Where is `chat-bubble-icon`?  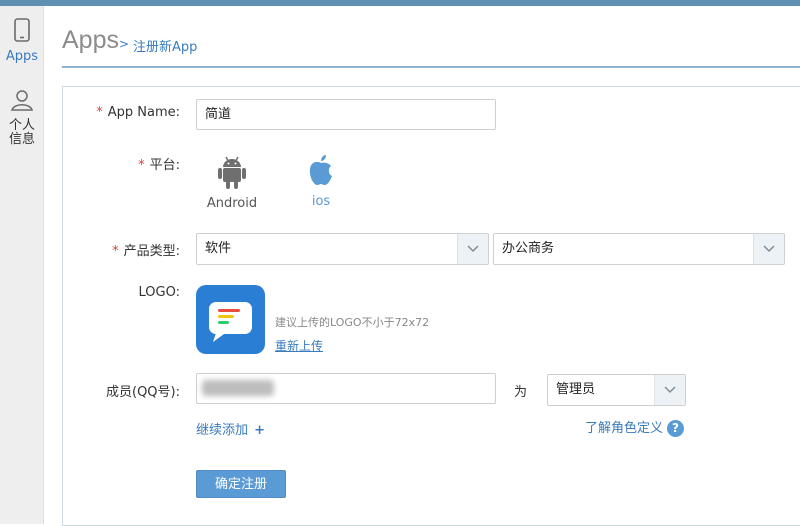 chat-bubble-icon is located at coordinates (230, 322).